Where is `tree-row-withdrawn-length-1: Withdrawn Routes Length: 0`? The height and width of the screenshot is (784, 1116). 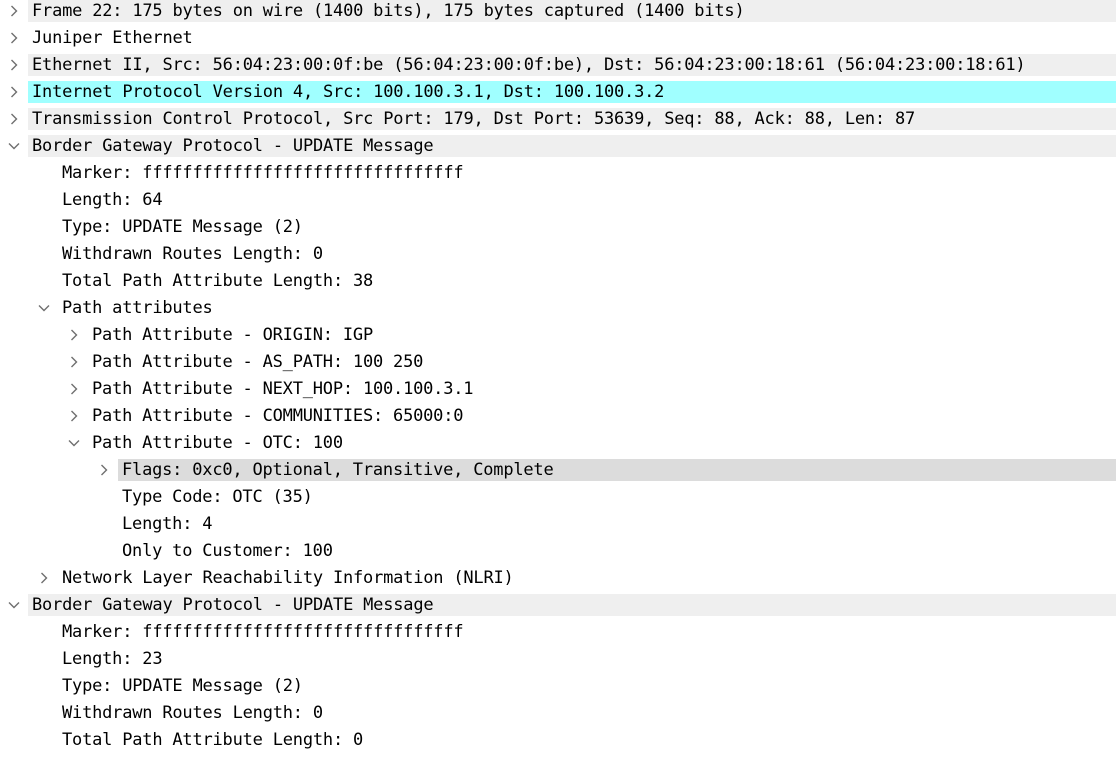 tree-row-withdrawn-length-1: Withdrawn Routes Length: 0 is located at coordinates (558, 256).